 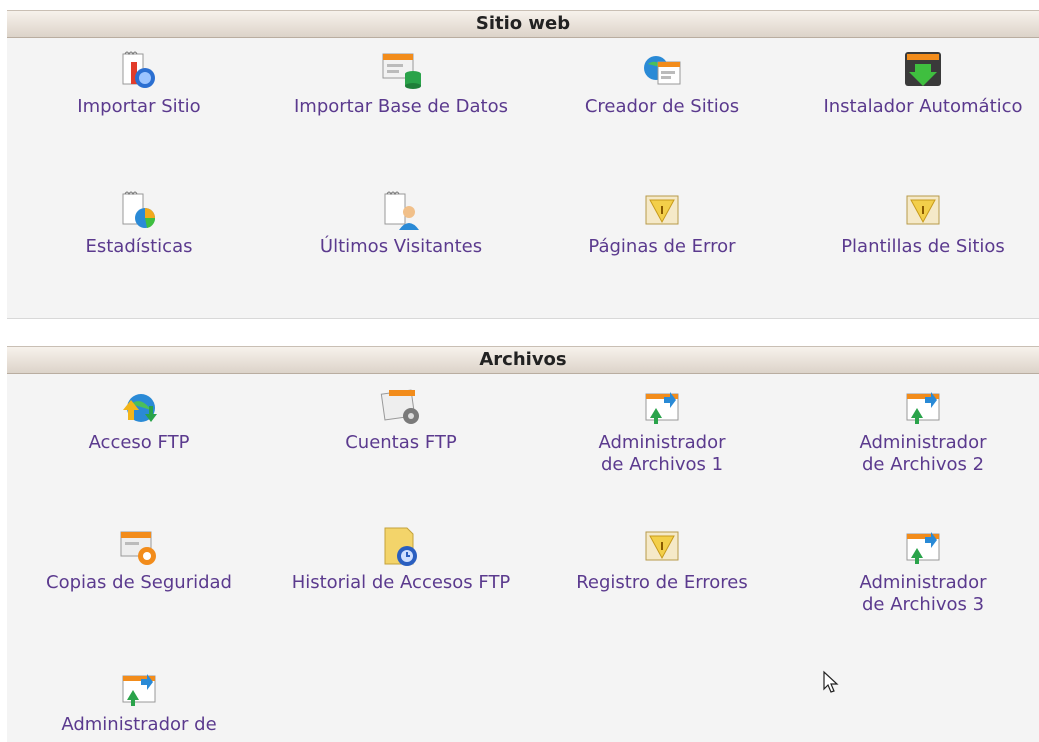 I want to click on error-log-button: Registro de Errores, so click(x=662, y=559).